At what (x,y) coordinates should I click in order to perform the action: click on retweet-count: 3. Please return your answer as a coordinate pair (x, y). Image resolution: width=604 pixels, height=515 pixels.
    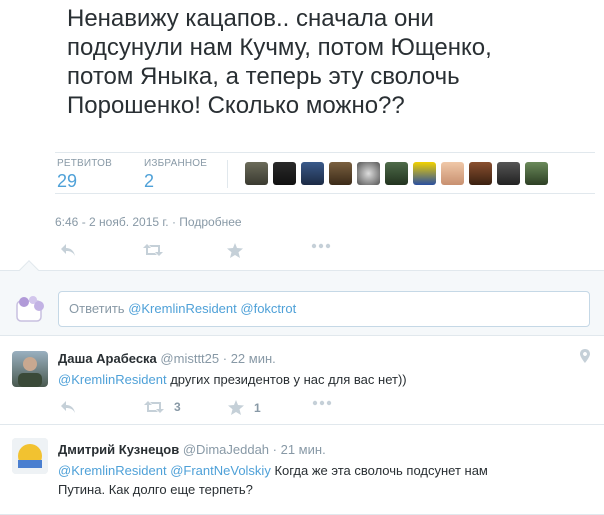
    Looking at the image, I should click on (177, 407).